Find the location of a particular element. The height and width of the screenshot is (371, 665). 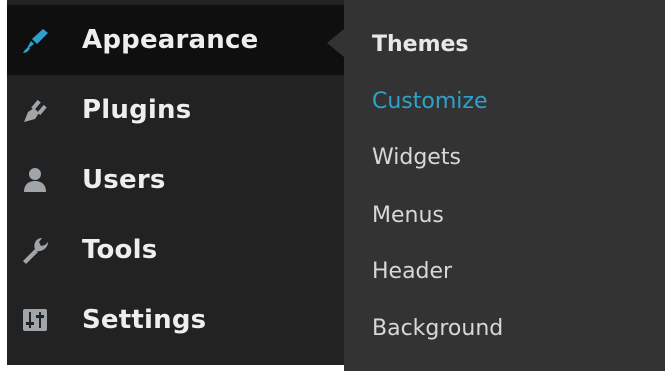

paintbrush-icon is located at coordinates (35, 40).